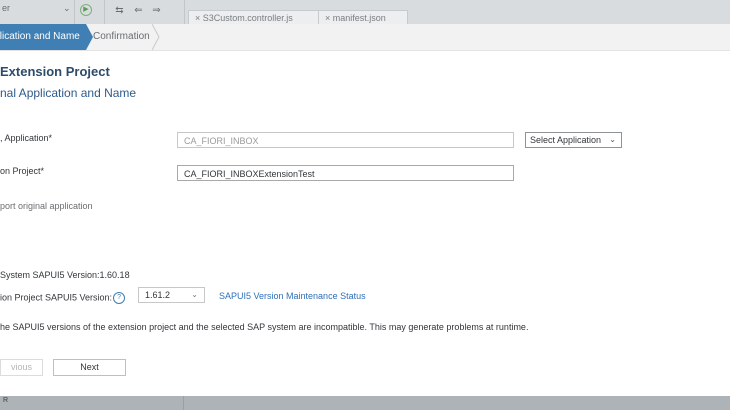  Describe the element at coordinates (46, 206) in the screenshot. I see `import-original-app-label: port original application` at that location.